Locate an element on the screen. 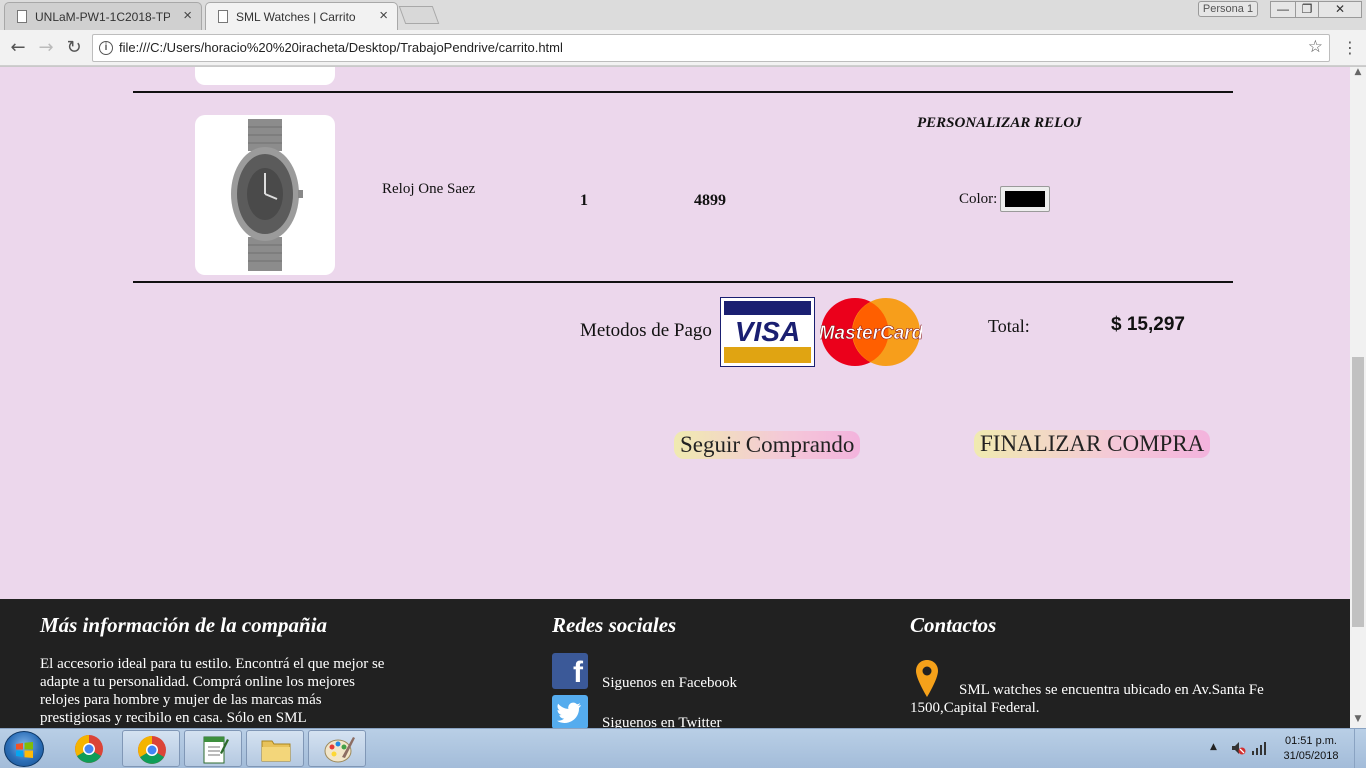 This screenshot has height=768, width=1366. restore-button: ❐ is located at coordinates (1307, 9).